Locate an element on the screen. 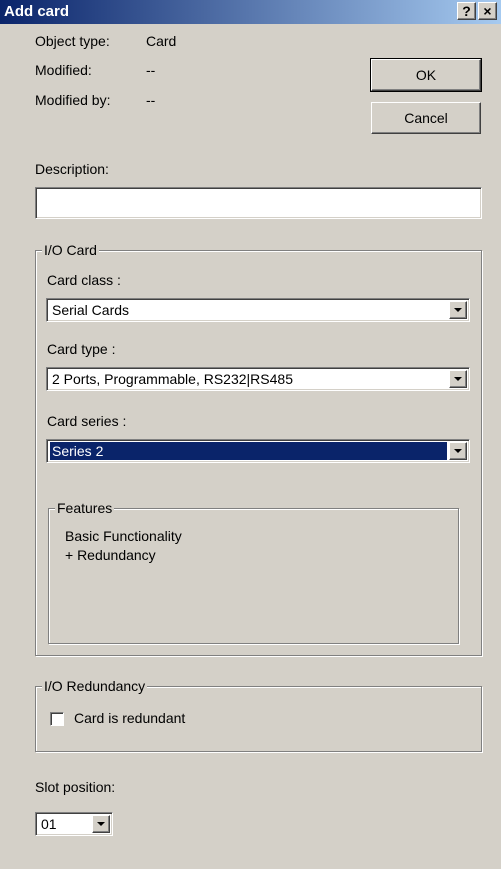 The width and height of the screenshot is (501, 869). card-class-dropdown: Serial Cards is located at coordinates (258, 310).